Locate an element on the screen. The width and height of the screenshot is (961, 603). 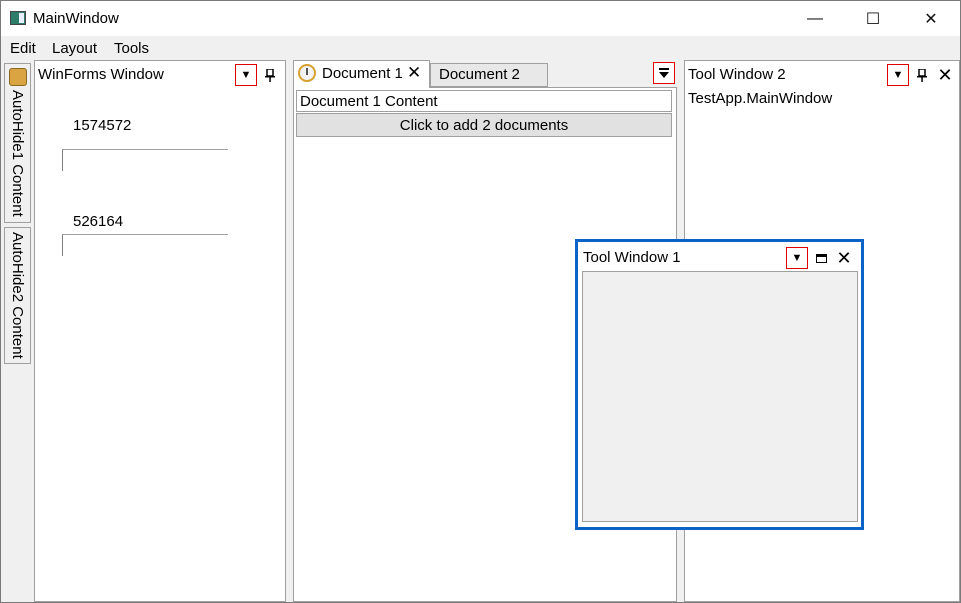
autohide-icon is located at coordinates (18, 77).